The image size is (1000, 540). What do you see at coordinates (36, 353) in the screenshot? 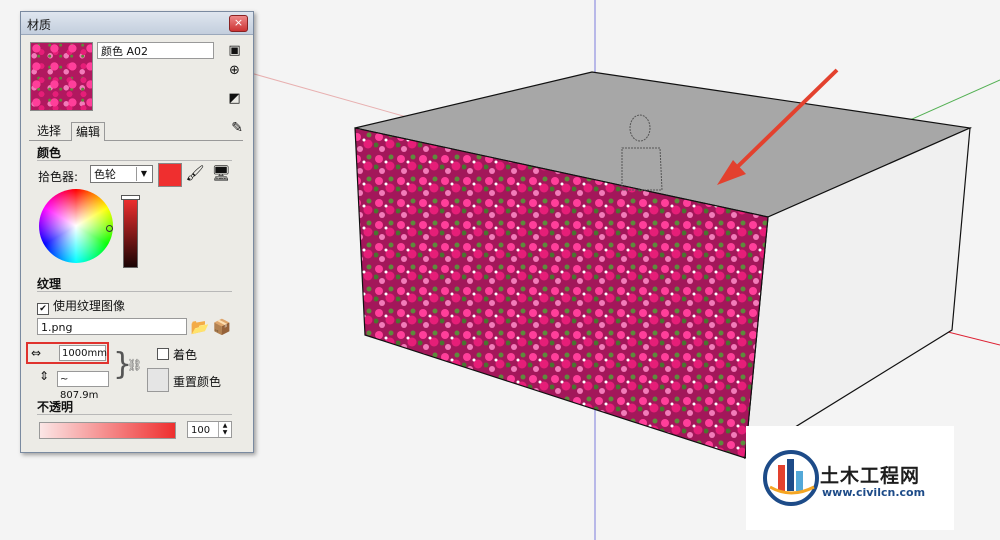
I see `horizontal-arrows-icon: ⇔` at bounding box center [36, 353].